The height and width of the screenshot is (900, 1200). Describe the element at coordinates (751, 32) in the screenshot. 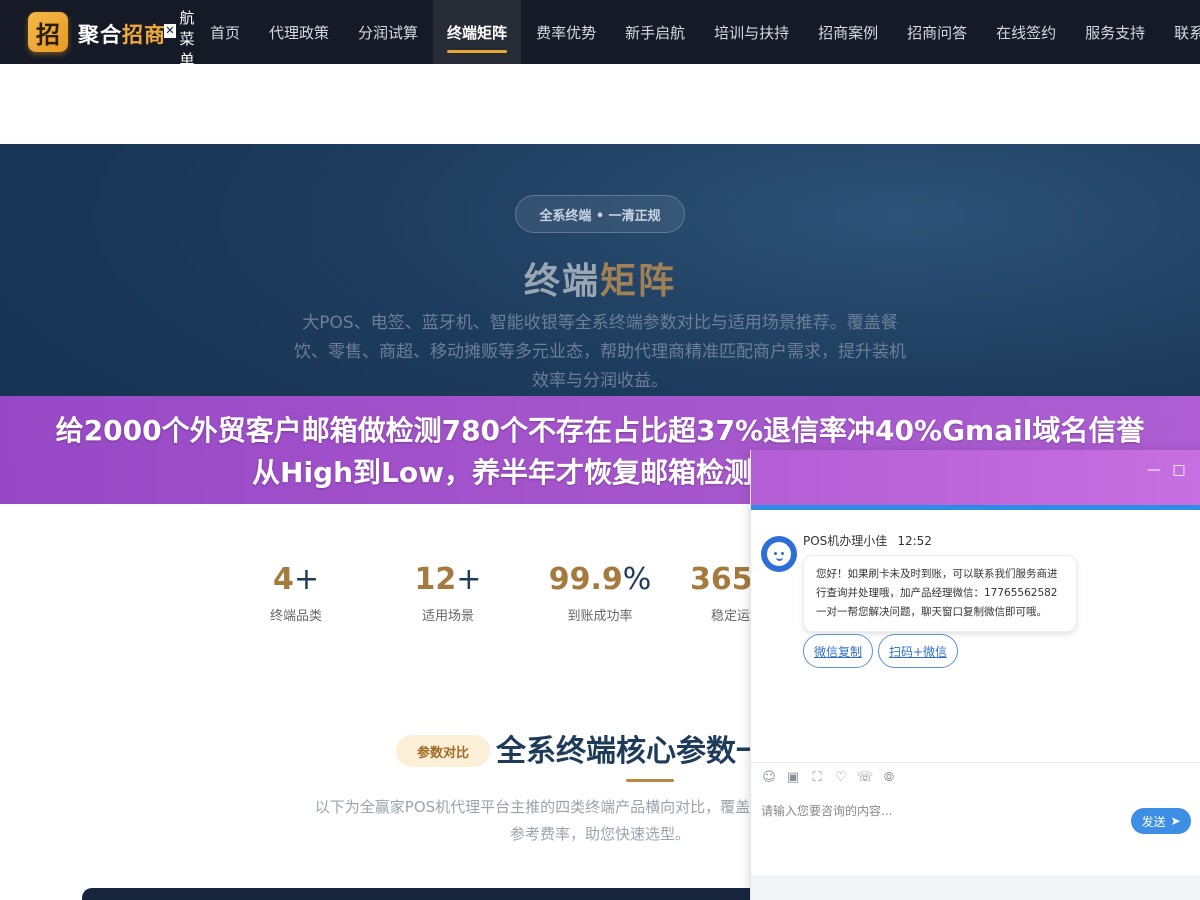

I see `nav-link-training: 培训与扶持` at that location.